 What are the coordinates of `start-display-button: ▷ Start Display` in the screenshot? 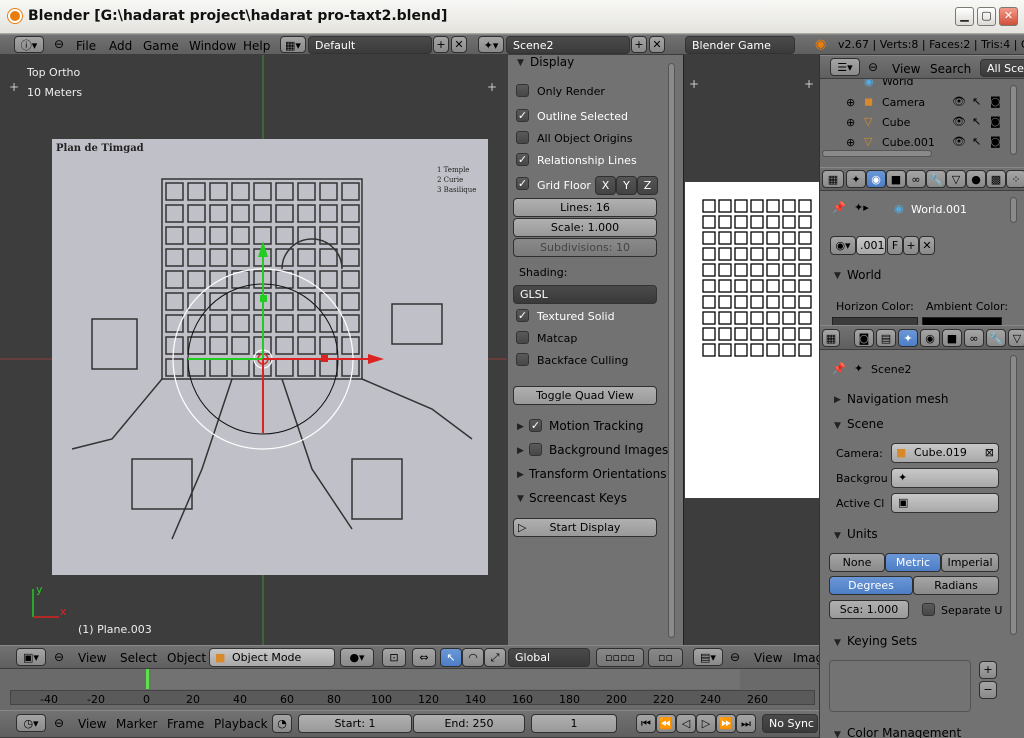 It's located at (585, 527).